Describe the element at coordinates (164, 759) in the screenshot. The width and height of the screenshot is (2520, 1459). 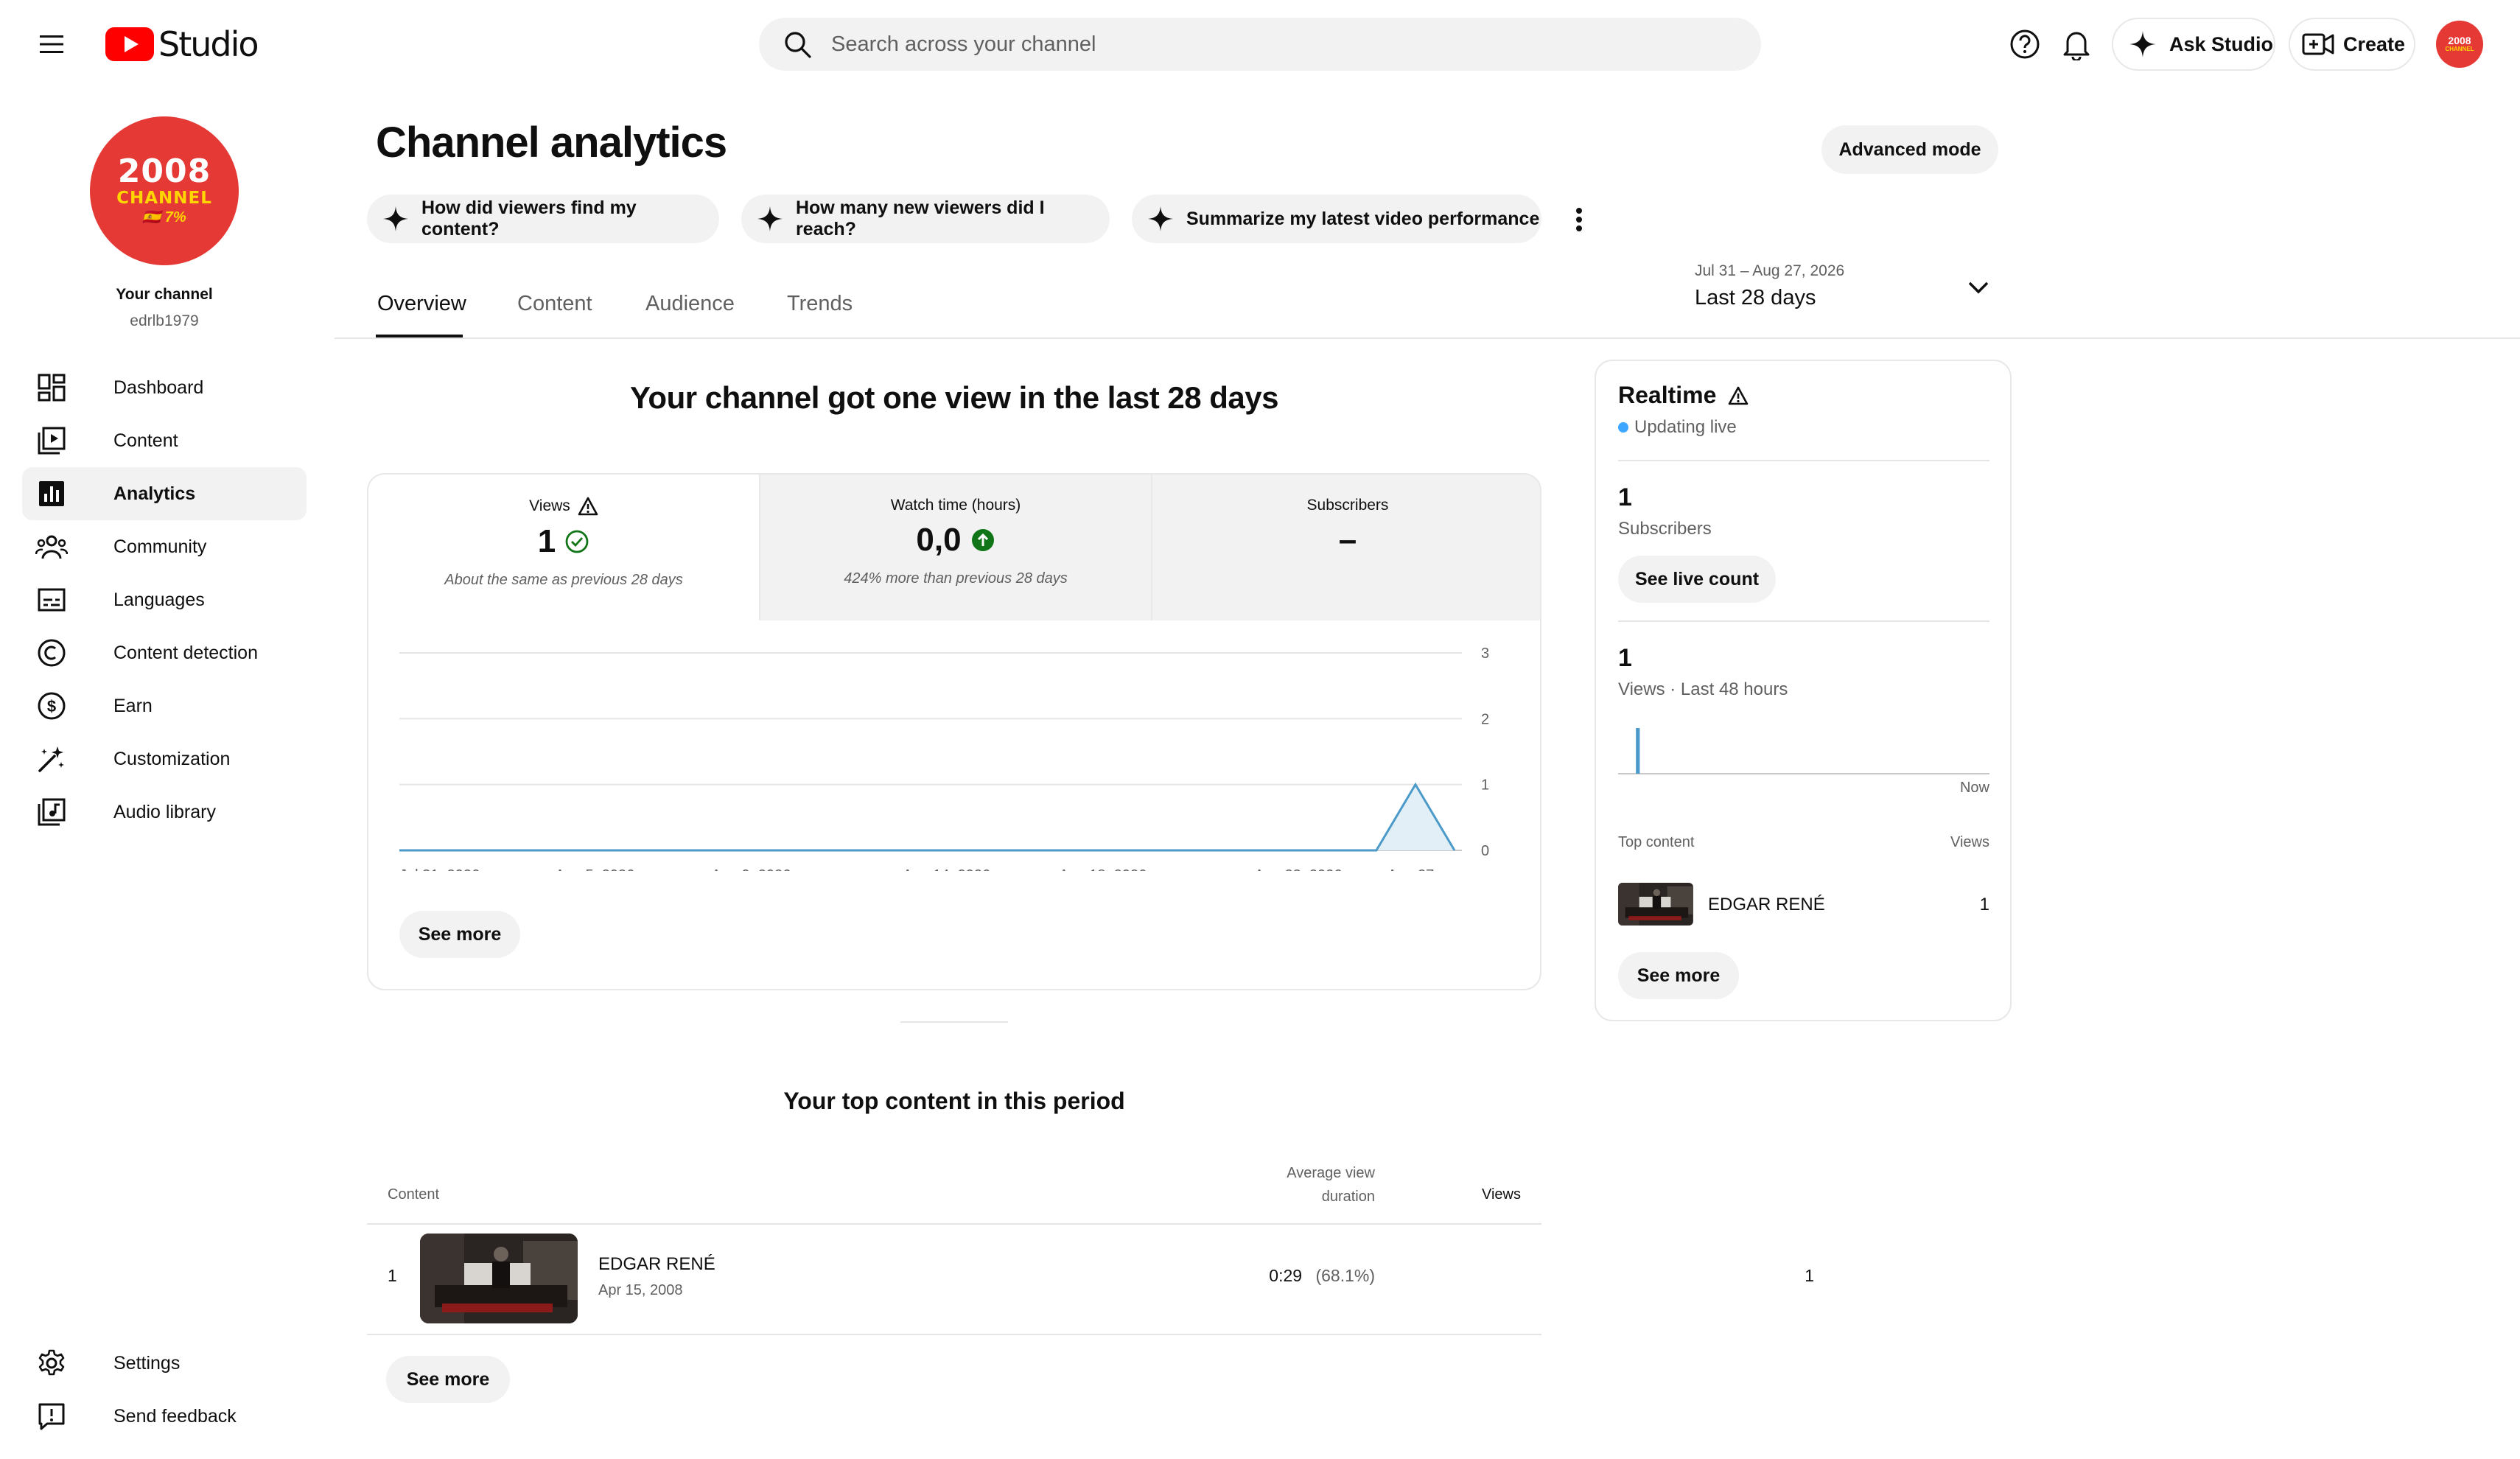
I see `sidebar-item-customization: Customization` at that location.